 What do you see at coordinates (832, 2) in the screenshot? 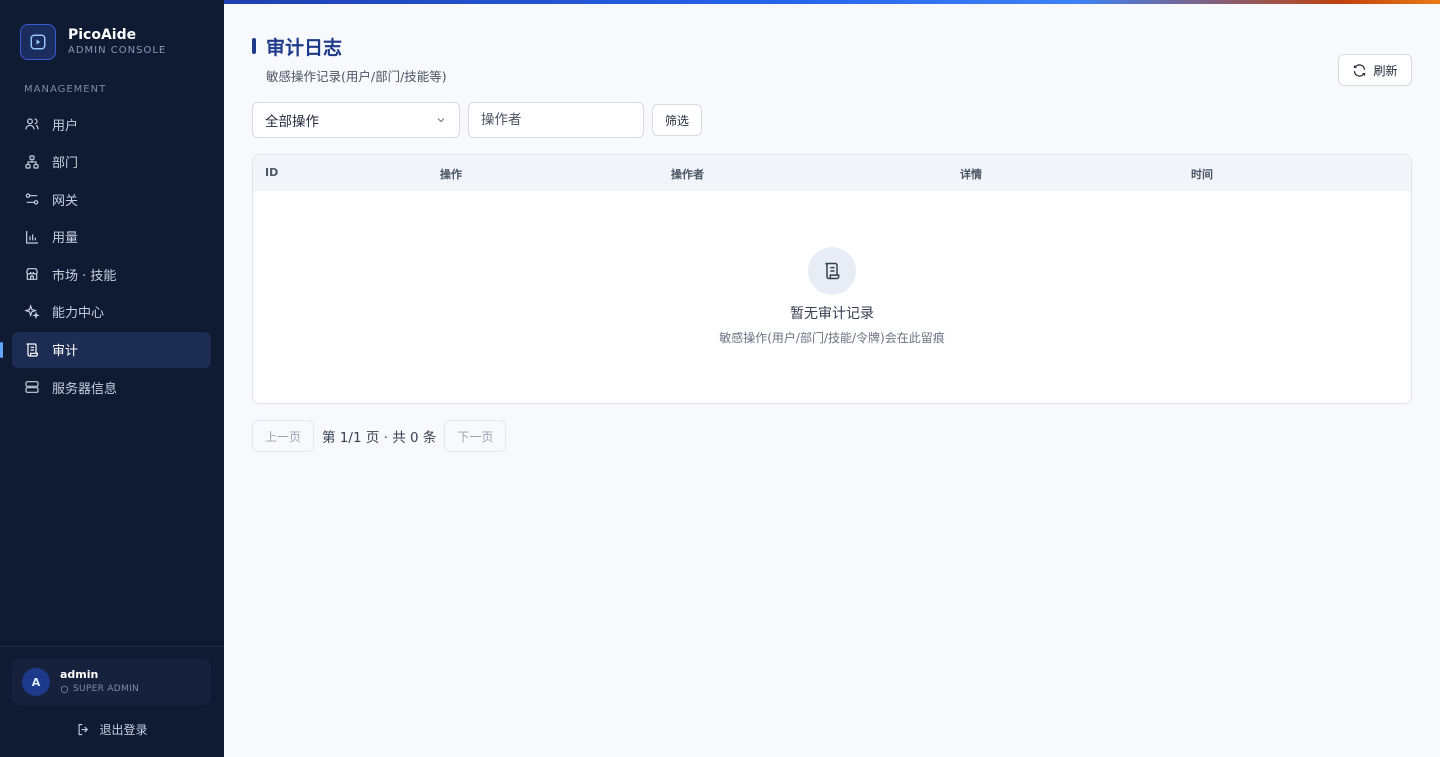
I see `top-accent-bar` at bounding box center [832, 2].